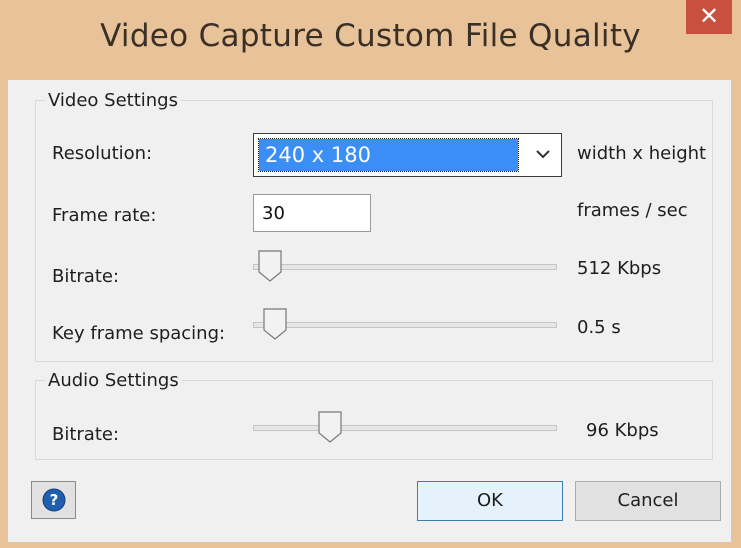 Image resolution: width=741 pixels, height=548 pixels. I want to click on help-button: ?, so click(53, 500).